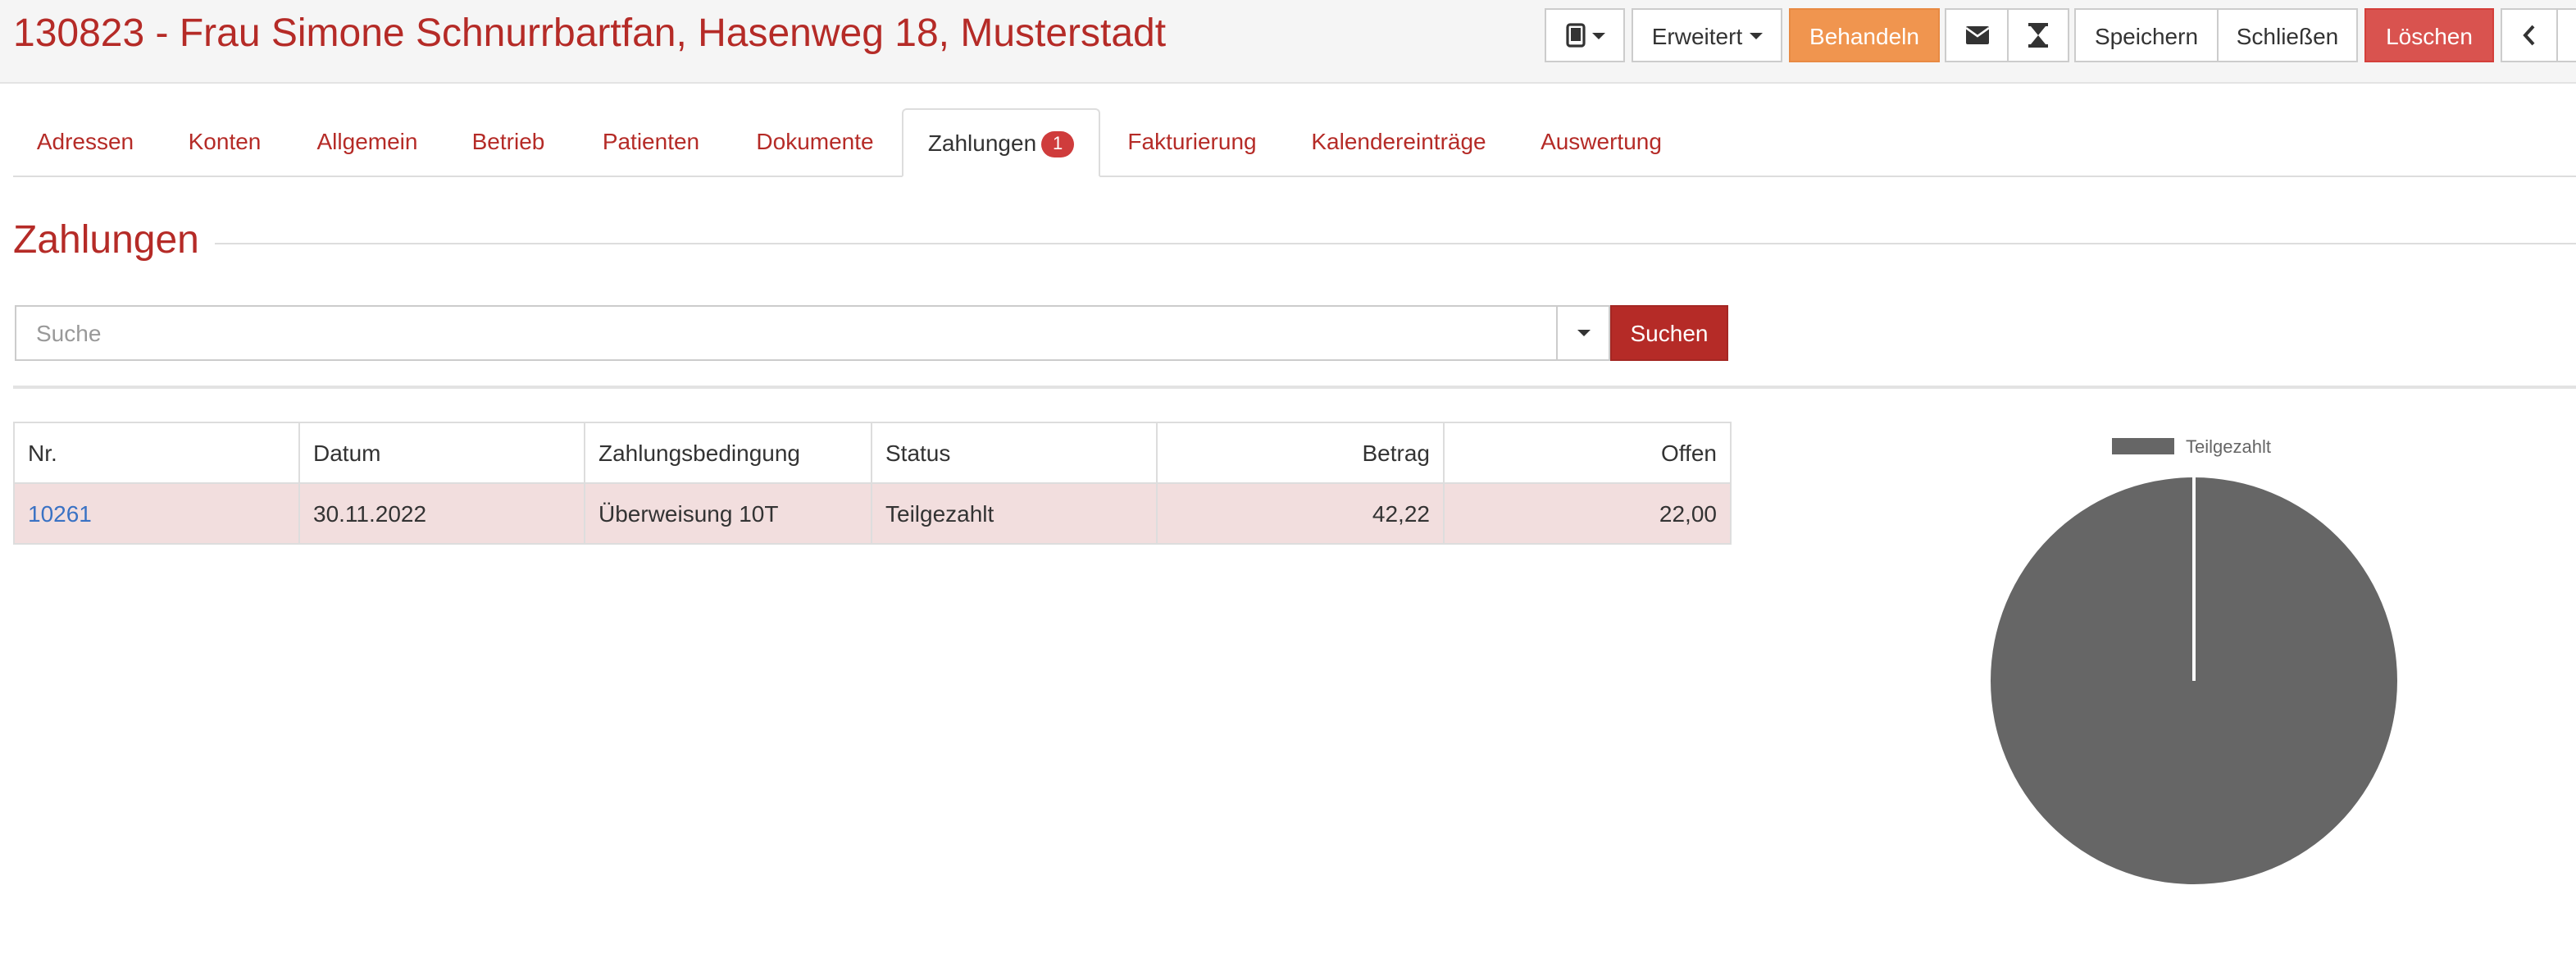 The height and width of the screenshot is (963, 2576). I want to click on erweitert-button: Erweitert, so click(1707, 35).